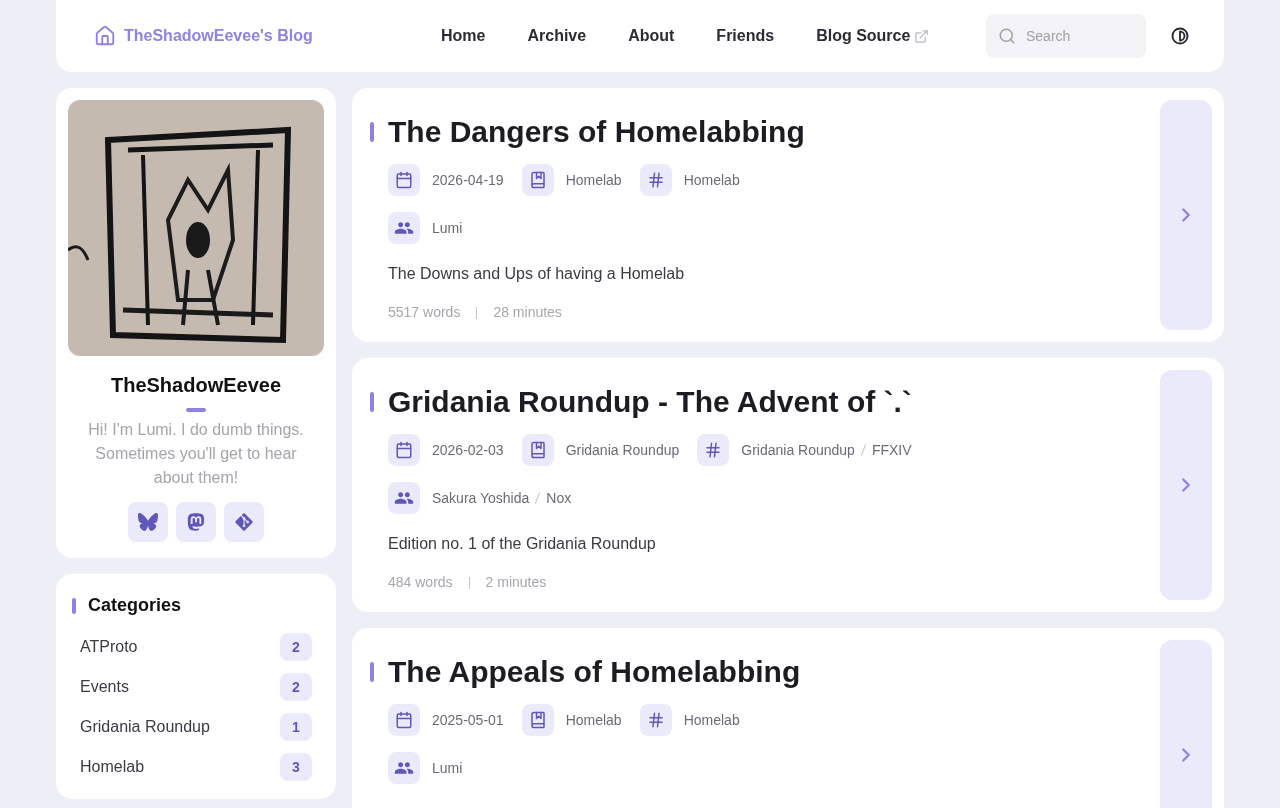 This screenshot has height=808, width=1280. What do you see at coordinates (104, 687) in the screenshot?
I see `category-name: Events` at bounding box center [104, 687].